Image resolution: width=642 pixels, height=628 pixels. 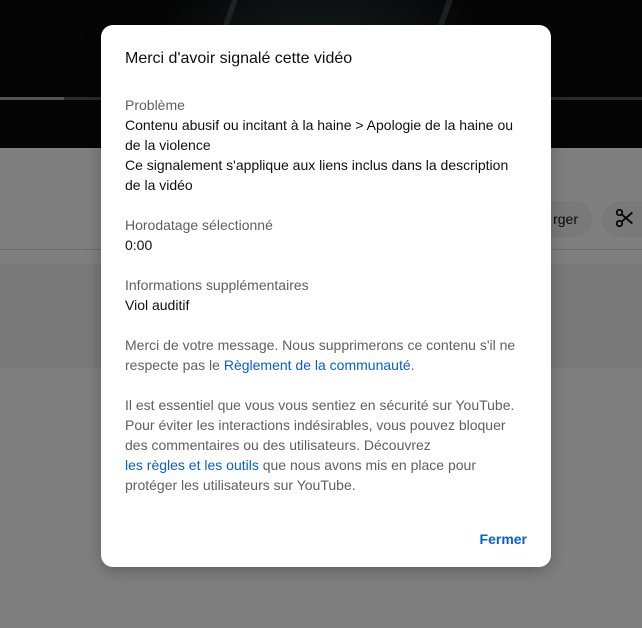 I want to click on timestamp-section: Horodatage sélectionné 0:00, so click(x=326, y=235).